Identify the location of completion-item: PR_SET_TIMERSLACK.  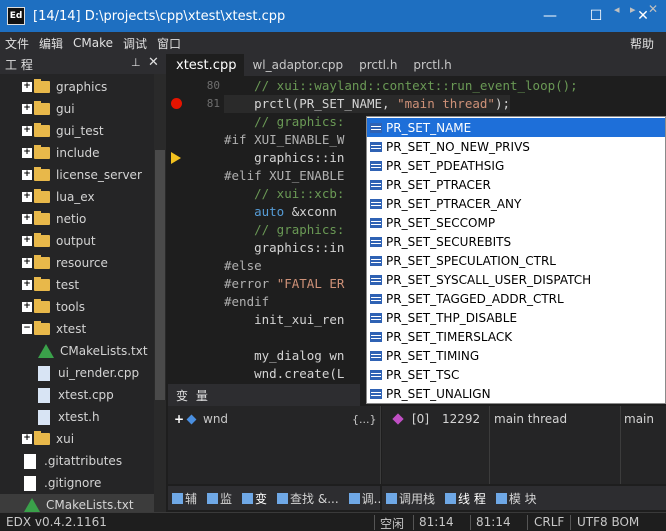
(516, 336).